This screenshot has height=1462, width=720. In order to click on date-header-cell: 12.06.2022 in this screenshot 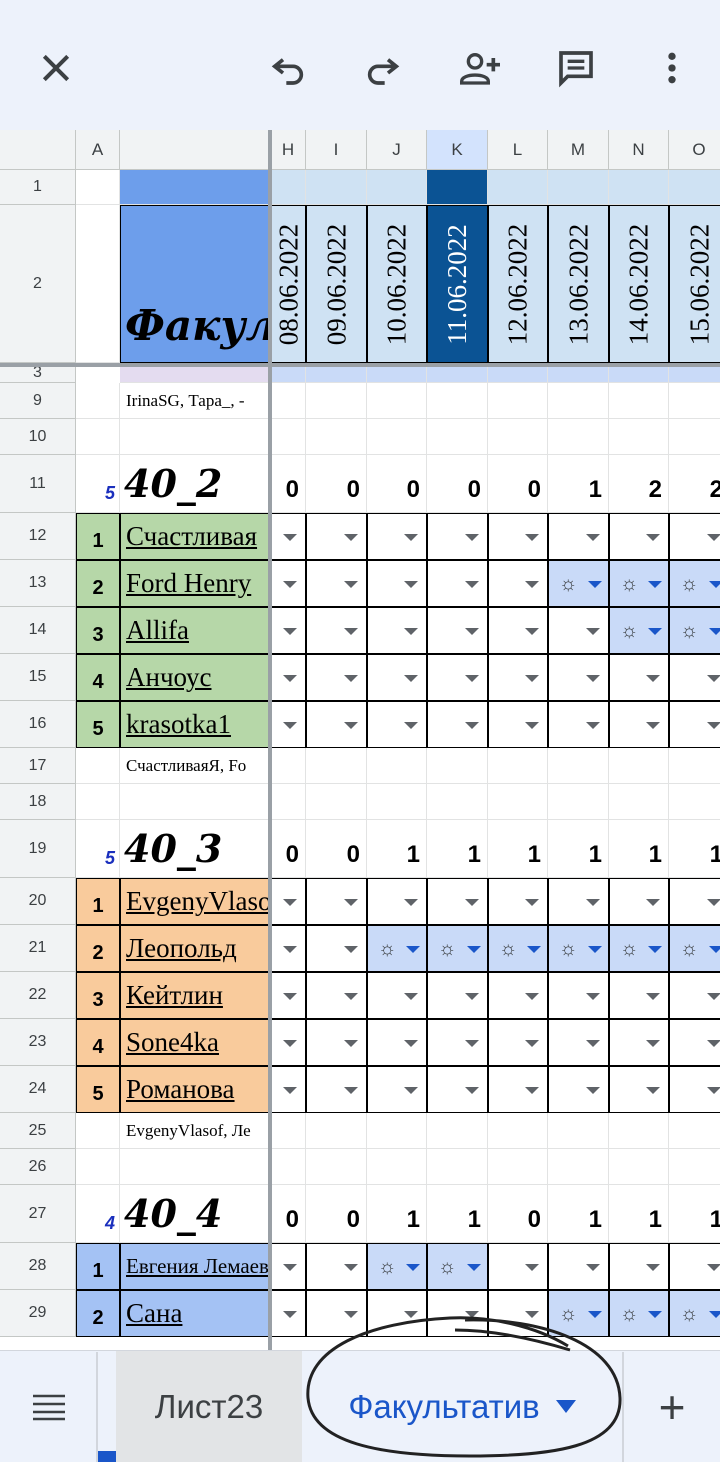, I will do `click(518, 284)`.